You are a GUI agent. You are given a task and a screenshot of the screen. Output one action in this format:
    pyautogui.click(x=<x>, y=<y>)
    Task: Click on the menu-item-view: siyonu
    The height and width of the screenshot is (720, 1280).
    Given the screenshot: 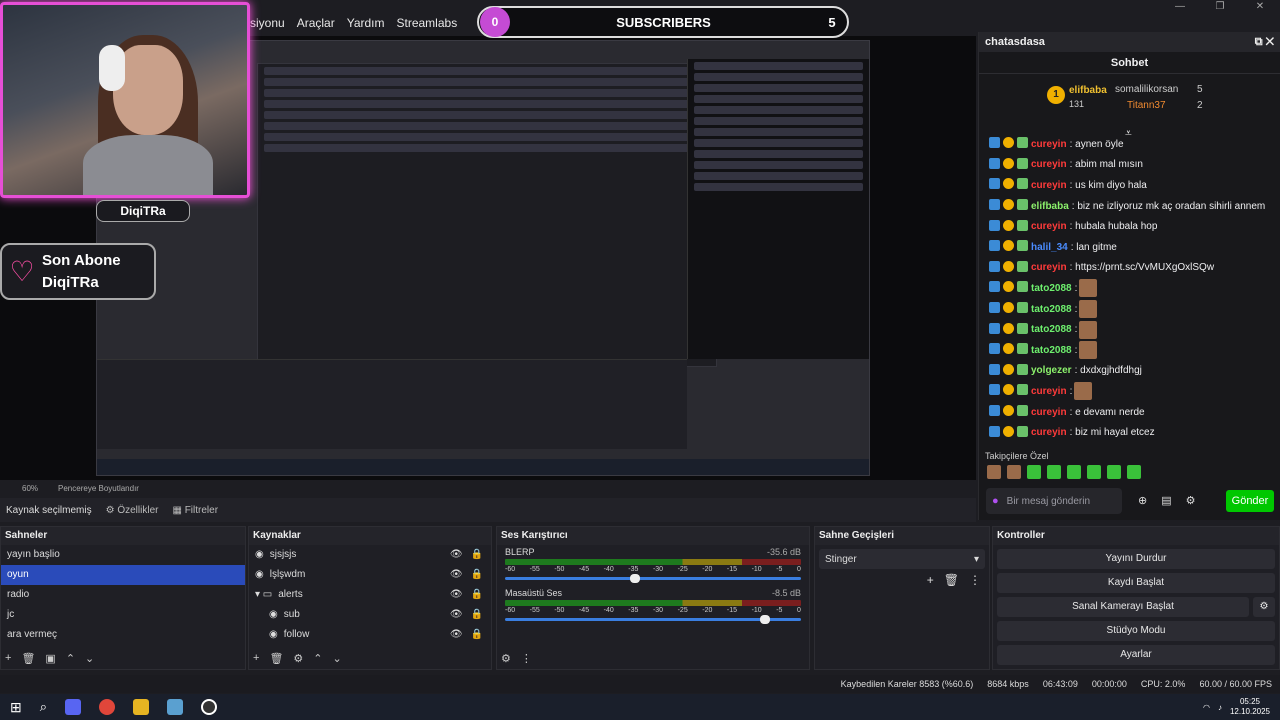 What is the action you would take?
    pyautogui.click(x=267, y=23)
    